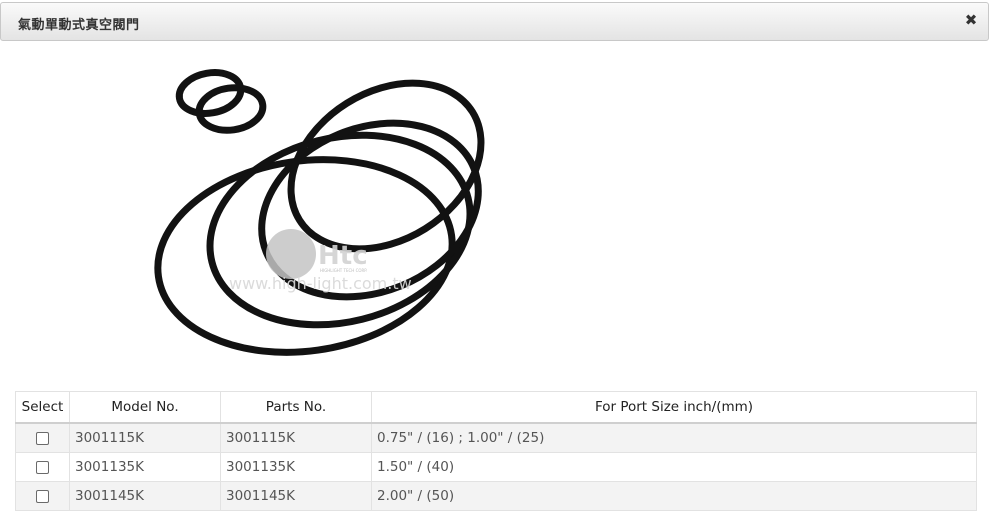 This screenshot has width=991, height=517. I want to click on close-icon: ✖, so click(971, 20).